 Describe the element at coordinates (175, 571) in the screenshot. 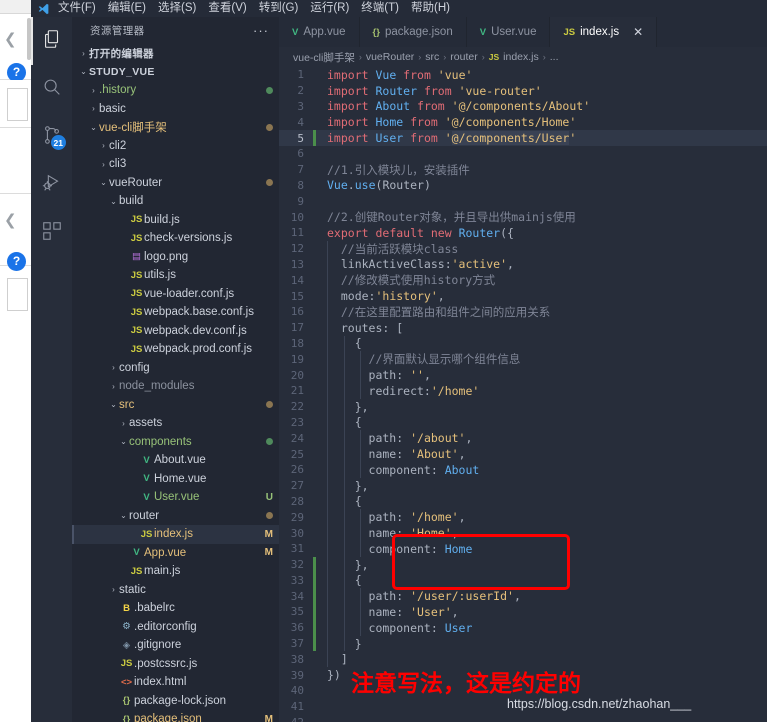

I see `tree-item-main.js: JS main.js` at that location.